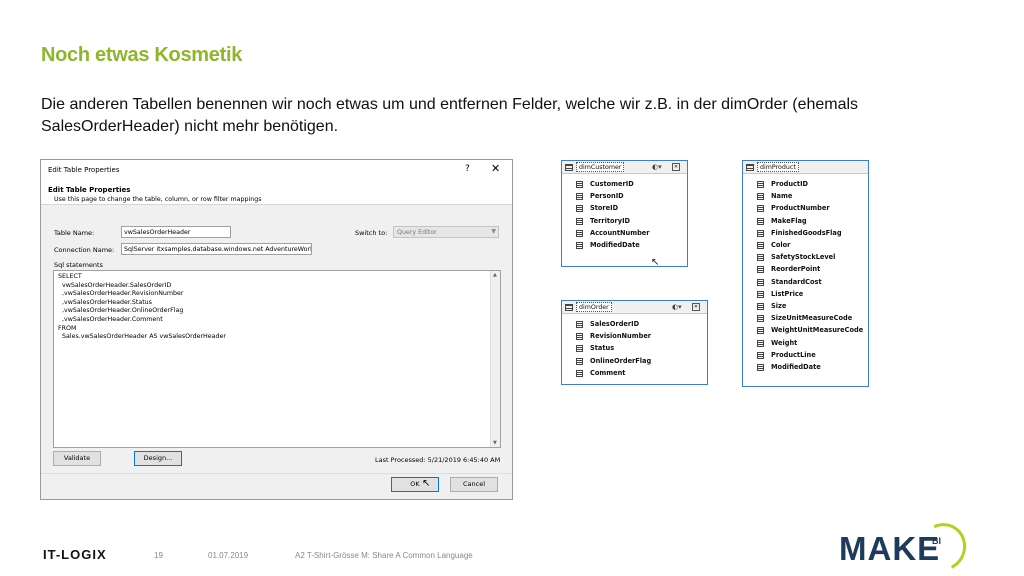 Image resolution: width=1024 pixels, height=576 pixels. What do you see at coordinates (142, 55) in the screenshot?
I see `slide-title: Noch etwas Kosmetik` at bounding box center [142, 55].